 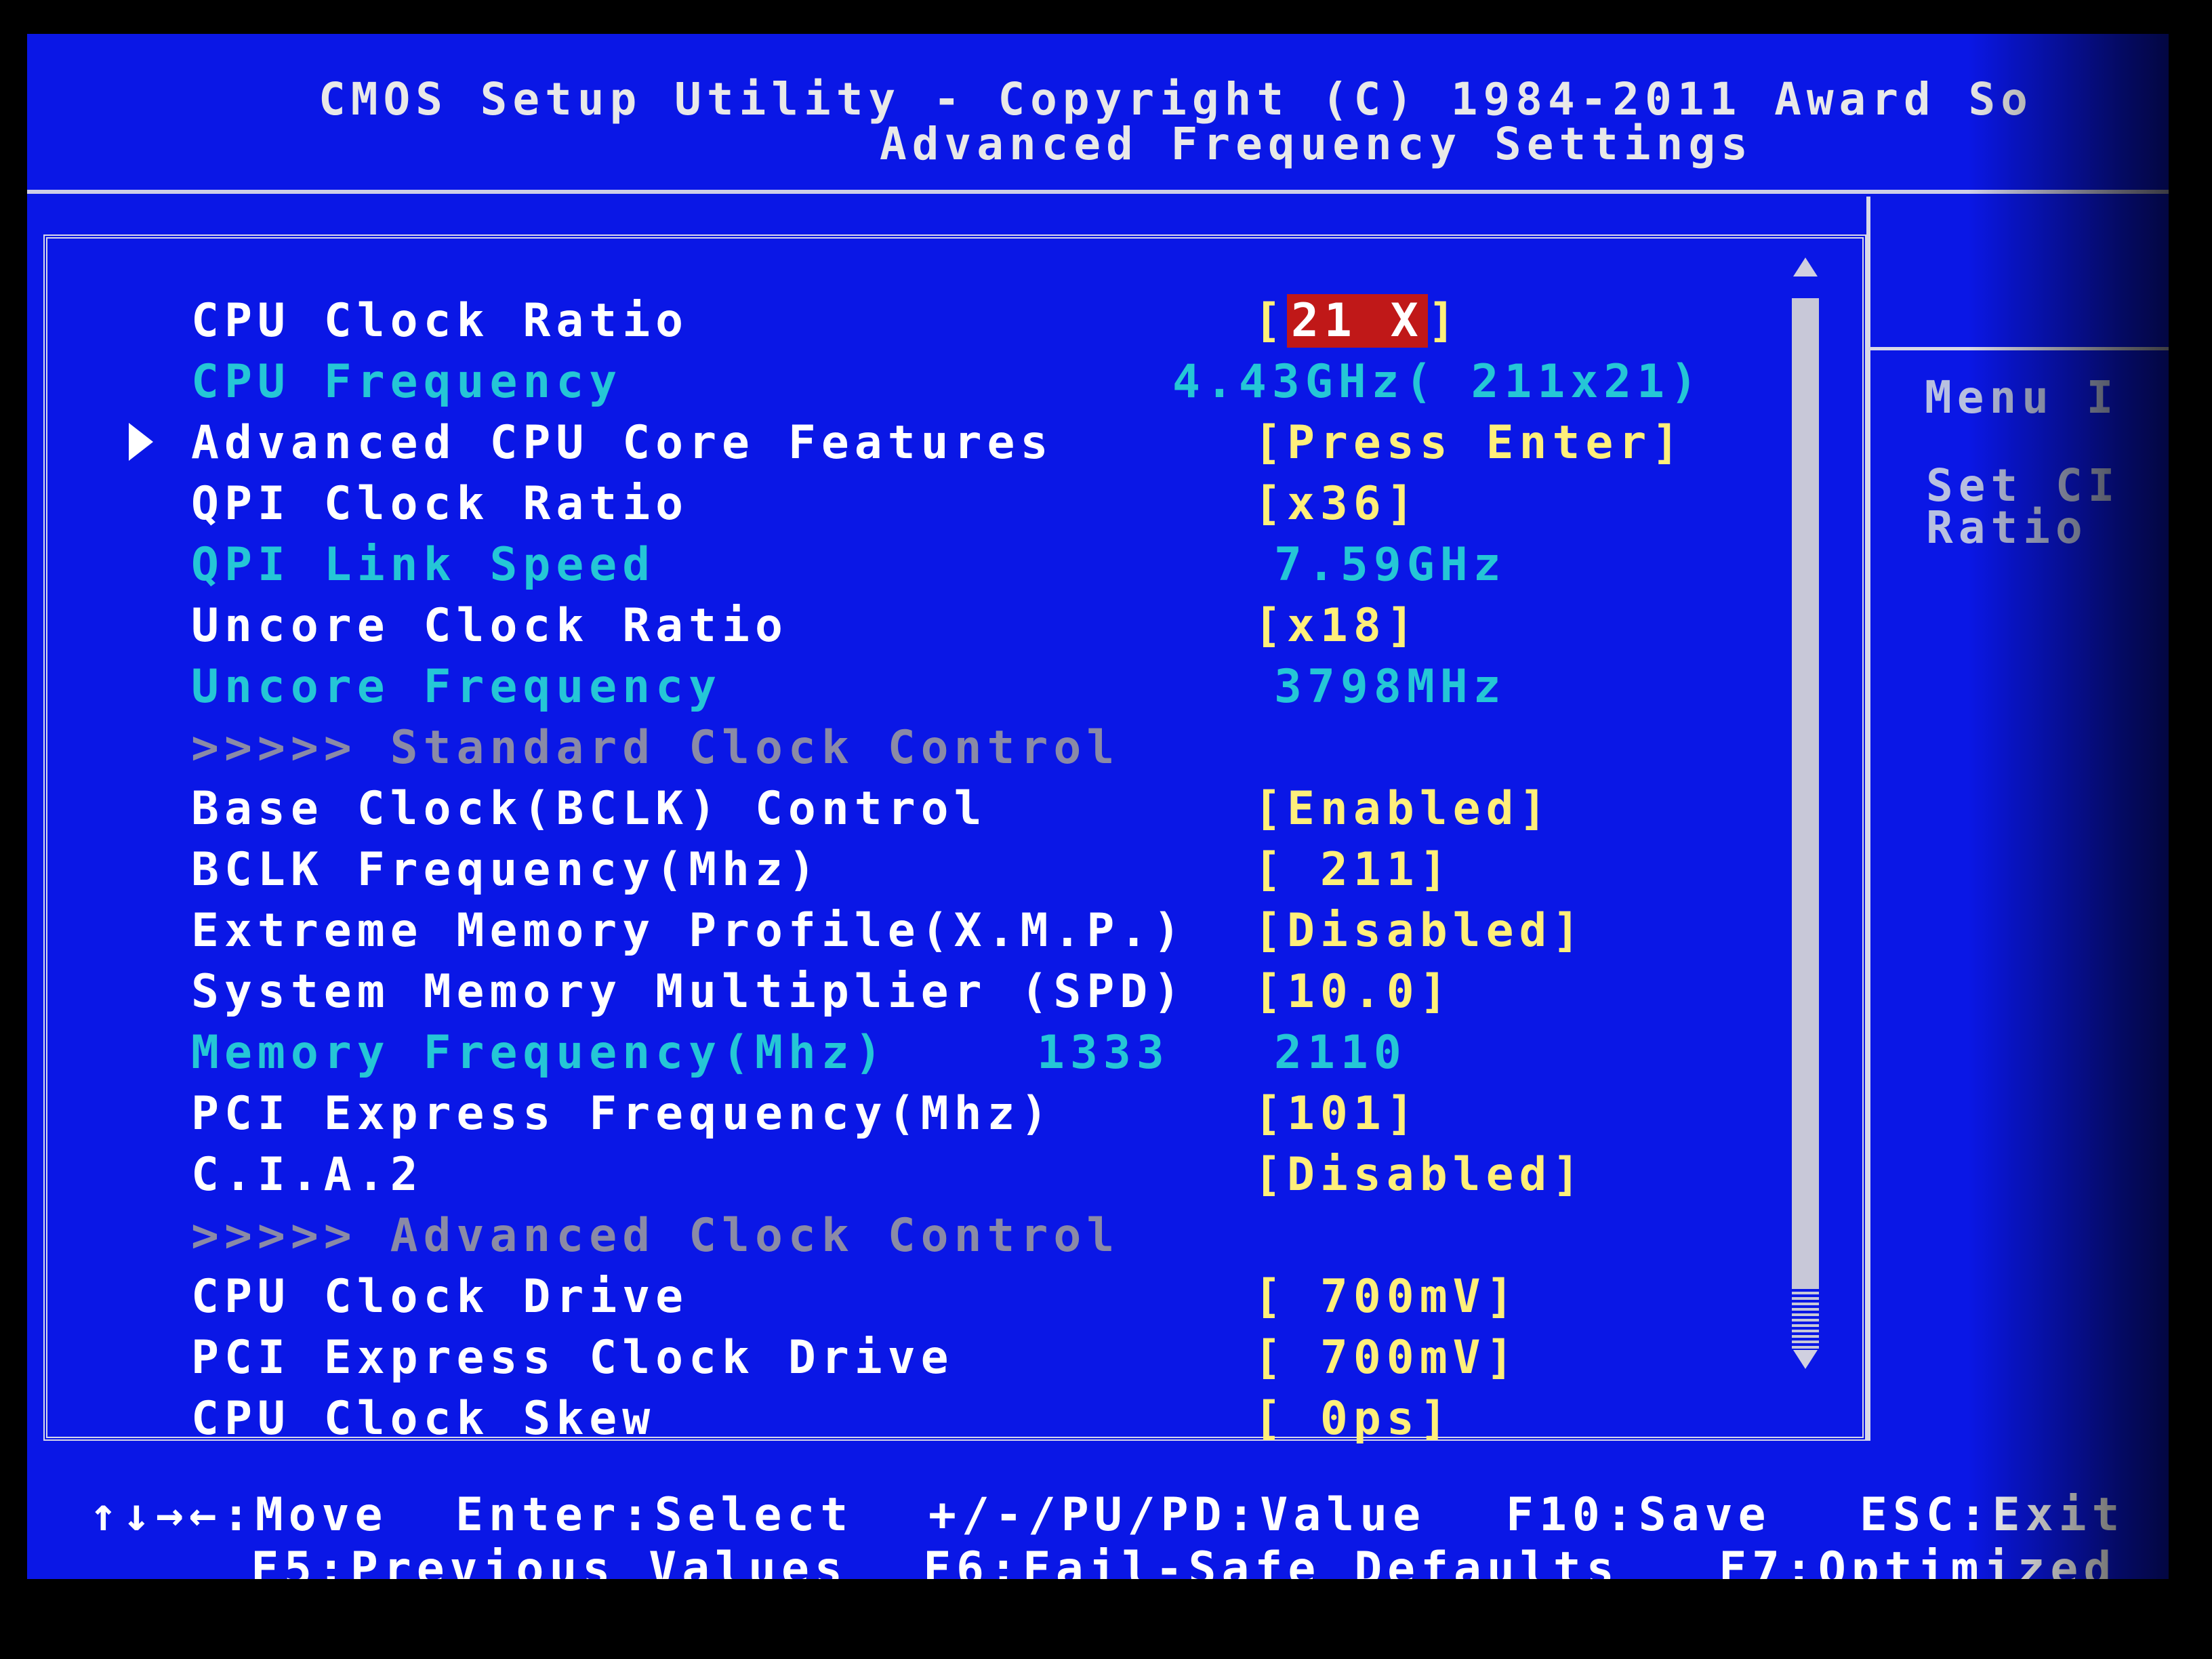 I want to click on setting-readout: 4.43GHz( 211x21), so click(x=1438, y=382).